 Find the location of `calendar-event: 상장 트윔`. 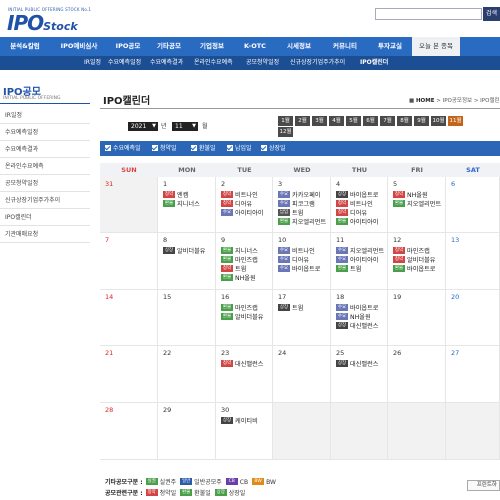

calendar-event: 상장 트윔 is located at coordinates (302, 308).